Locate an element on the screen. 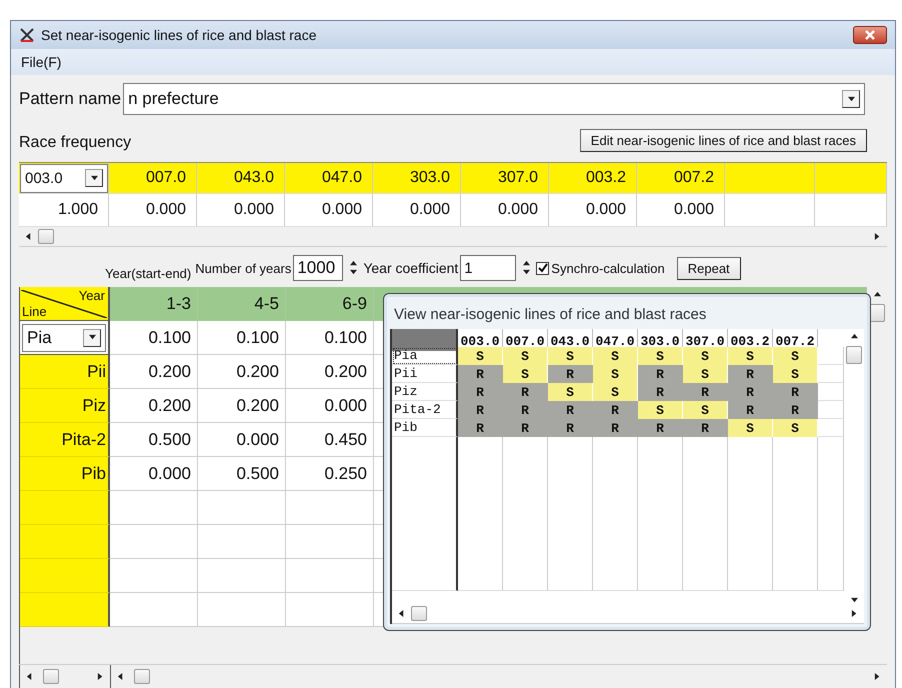 The image size is (902, 688). year-header-cell: 4-5 is located at coordinates (242, 304).